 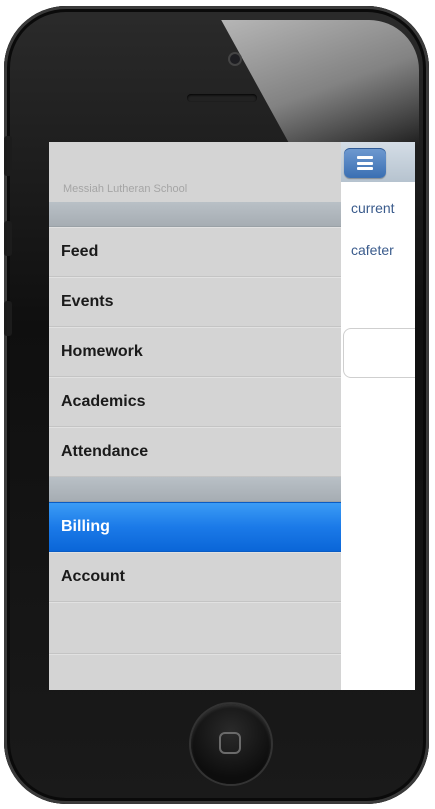 I want to click on hamburger-icon, so click(x=365, y=163).